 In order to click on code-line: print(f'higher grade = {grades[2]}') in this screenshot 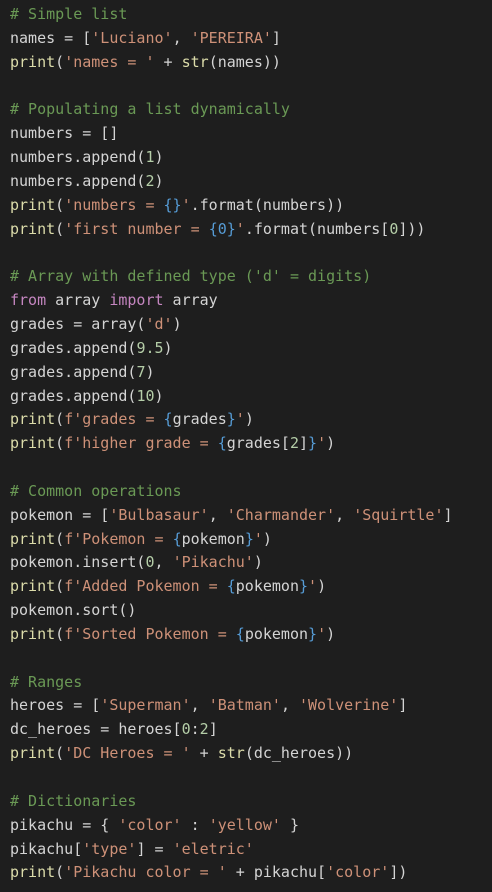, I will do `click(231, 444)`.